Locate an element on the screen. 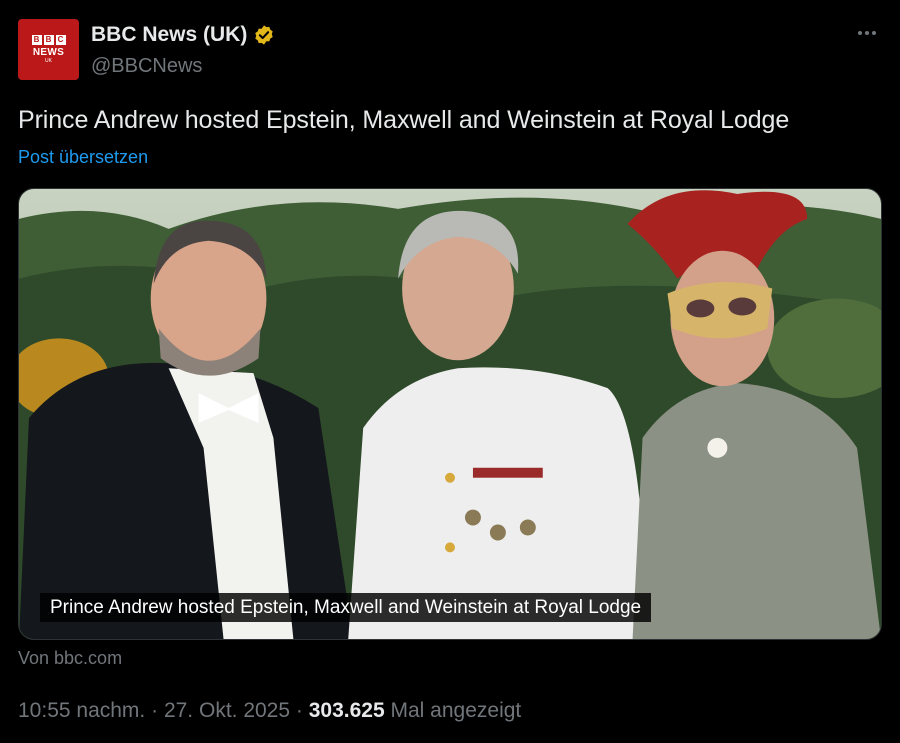  author-display-name: BBC News (UK) is located at coordinates (169, 35).